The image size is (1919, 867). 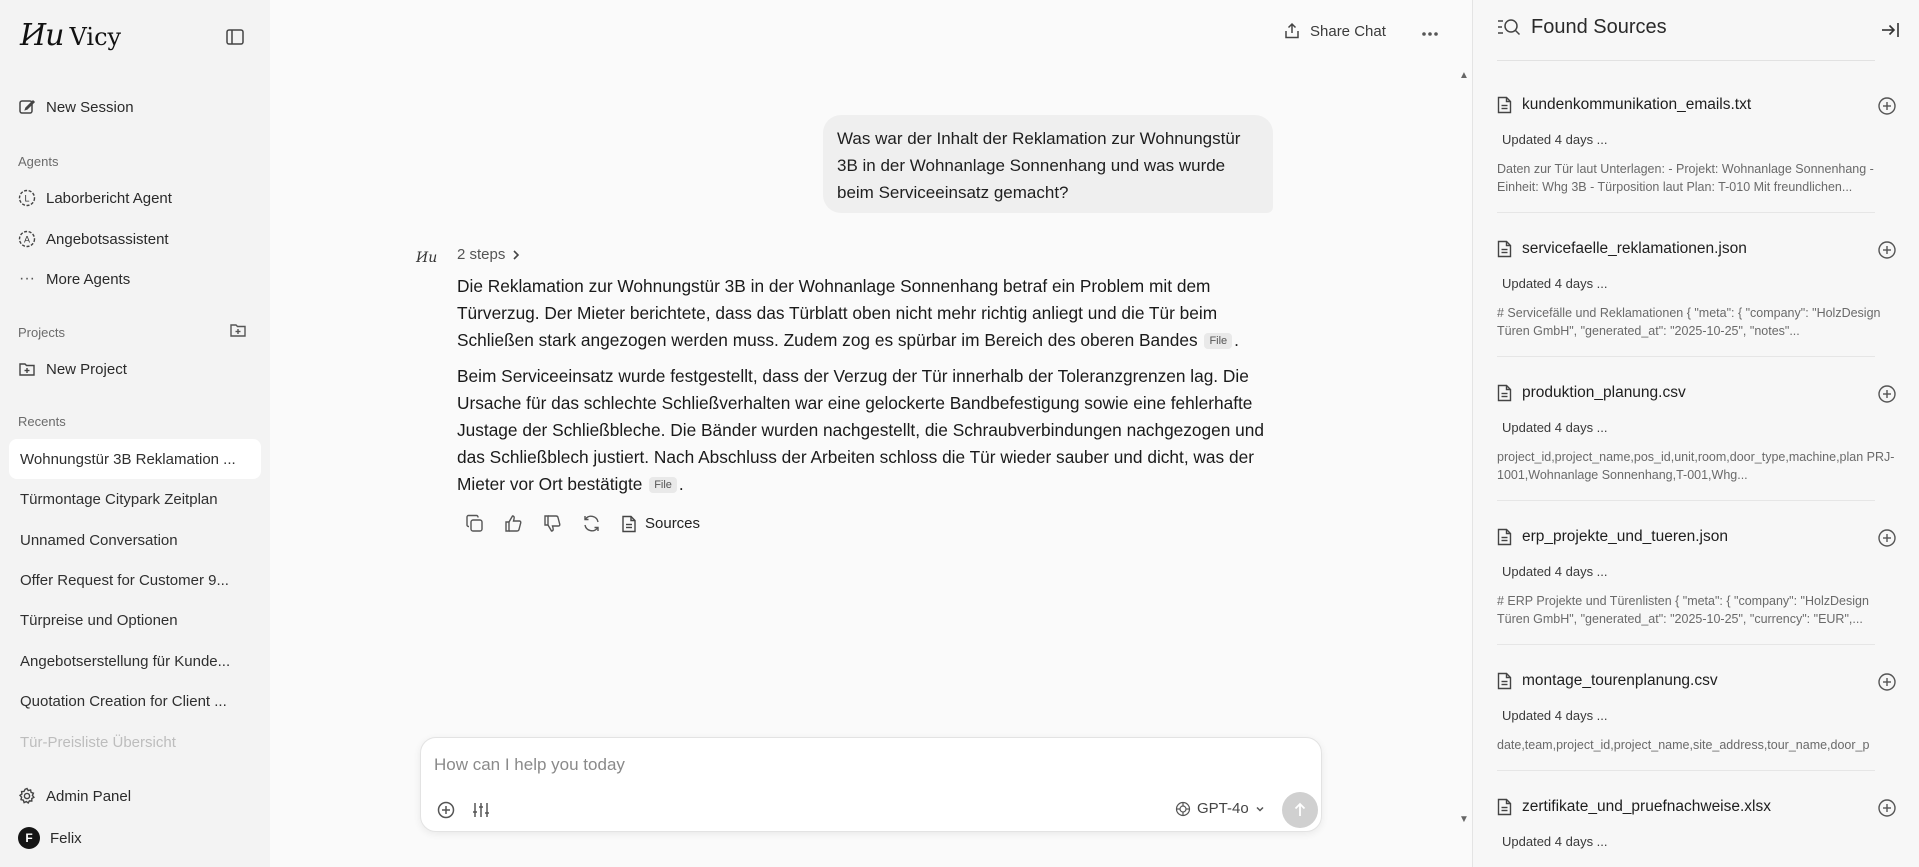 I want to click on gear-icon, so click(x=26, y=796).